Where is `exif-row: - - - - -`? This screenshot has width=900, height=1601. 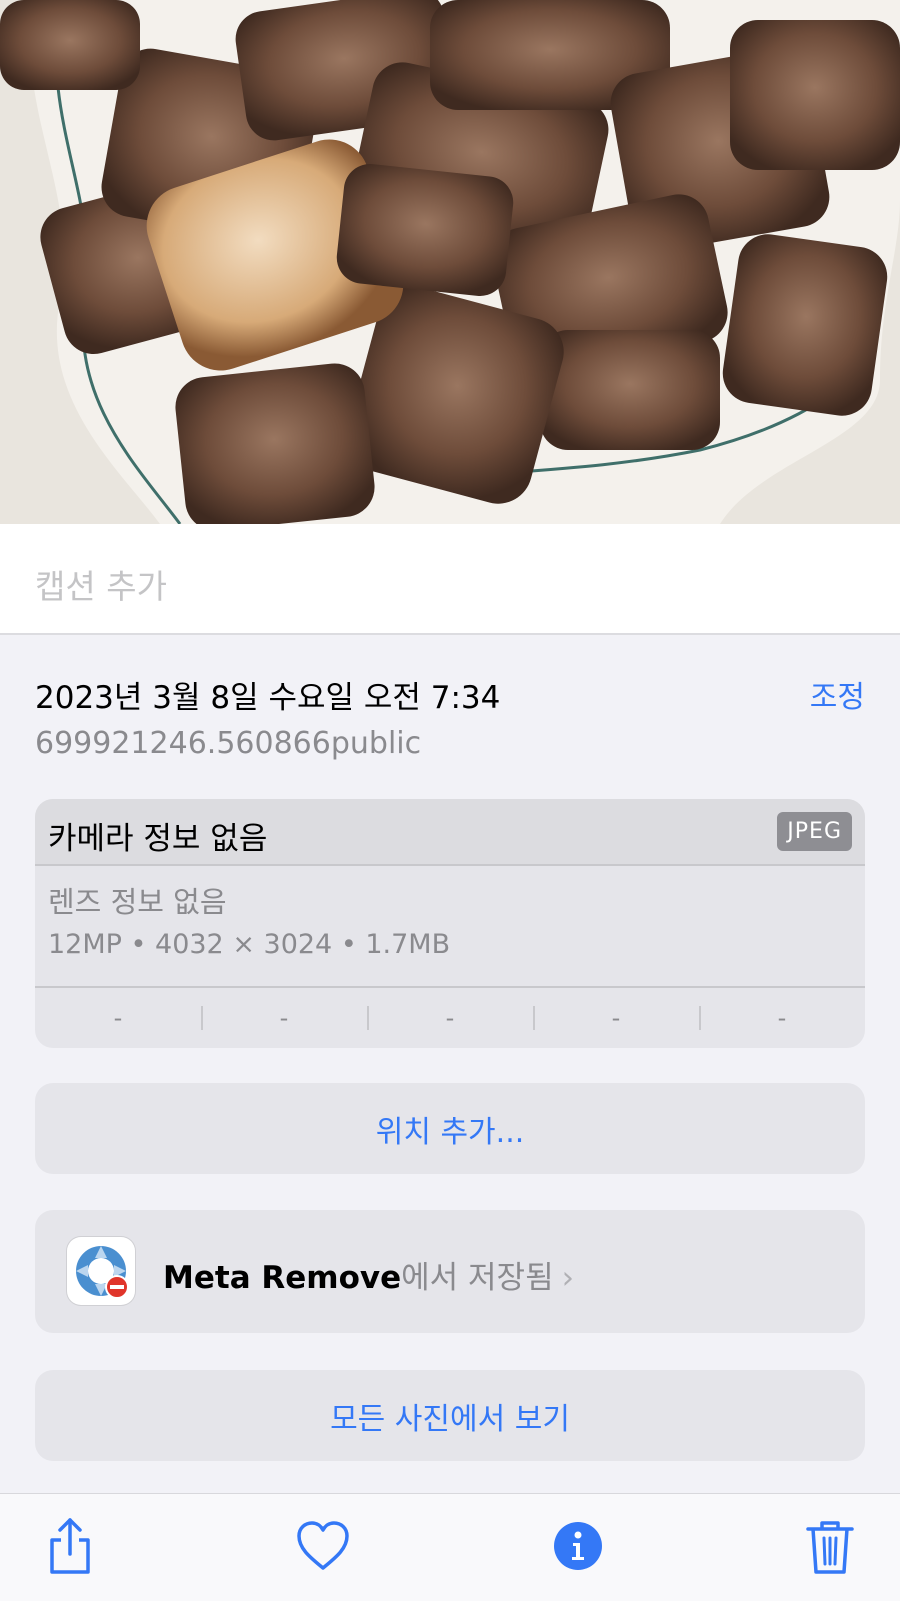 exif-row: - - - - - is located at coordinates (450, 1017).